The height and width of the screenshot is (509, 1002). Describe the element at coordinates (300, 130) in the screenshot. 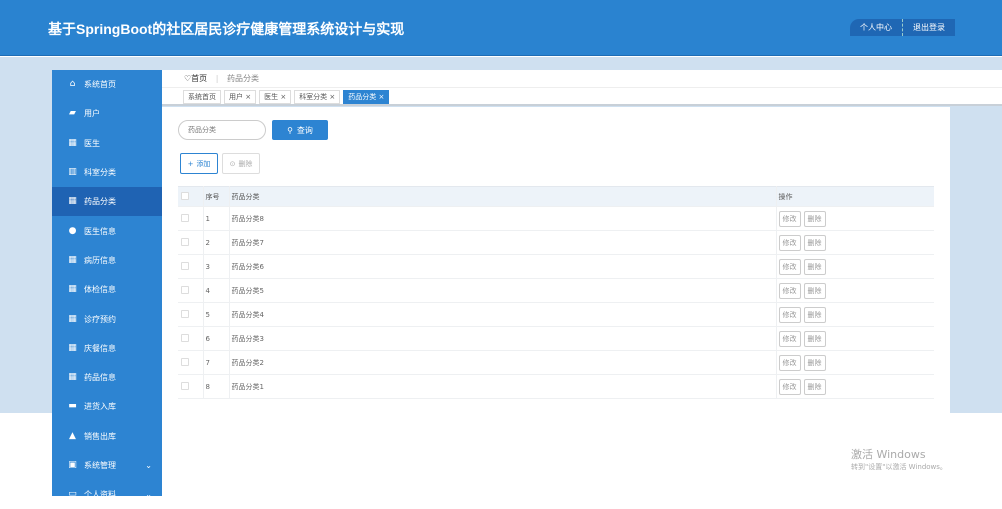

I see `query-button: ⚲ 查询` at that location.